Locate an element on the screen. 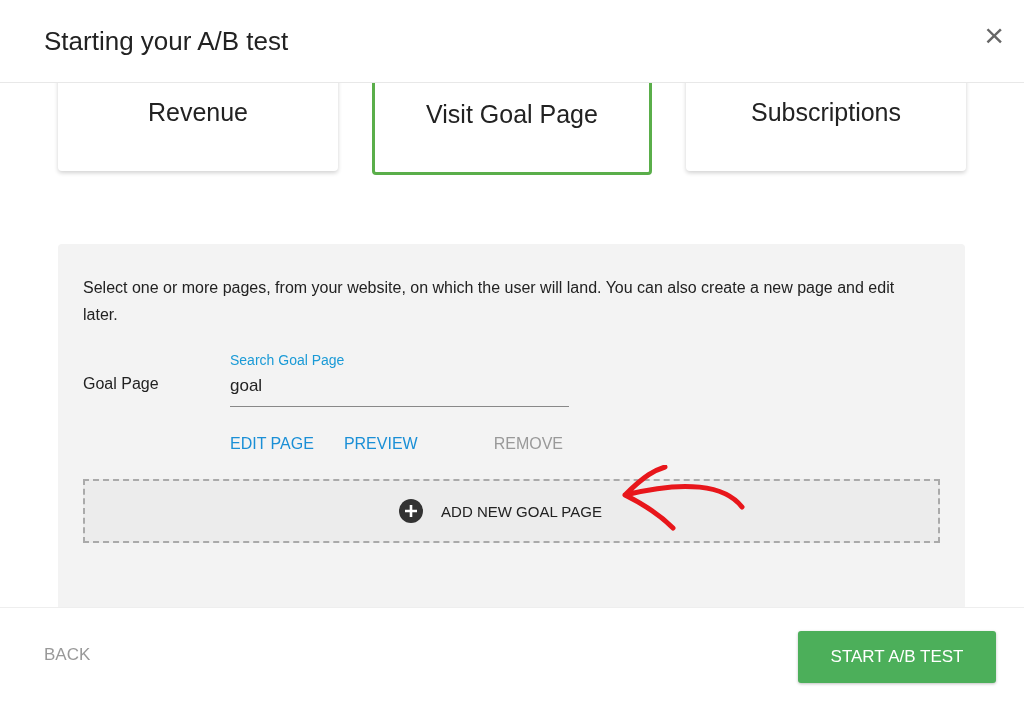 The image size is (1024, 701). close-button: × is located at coordinates (994, 35).